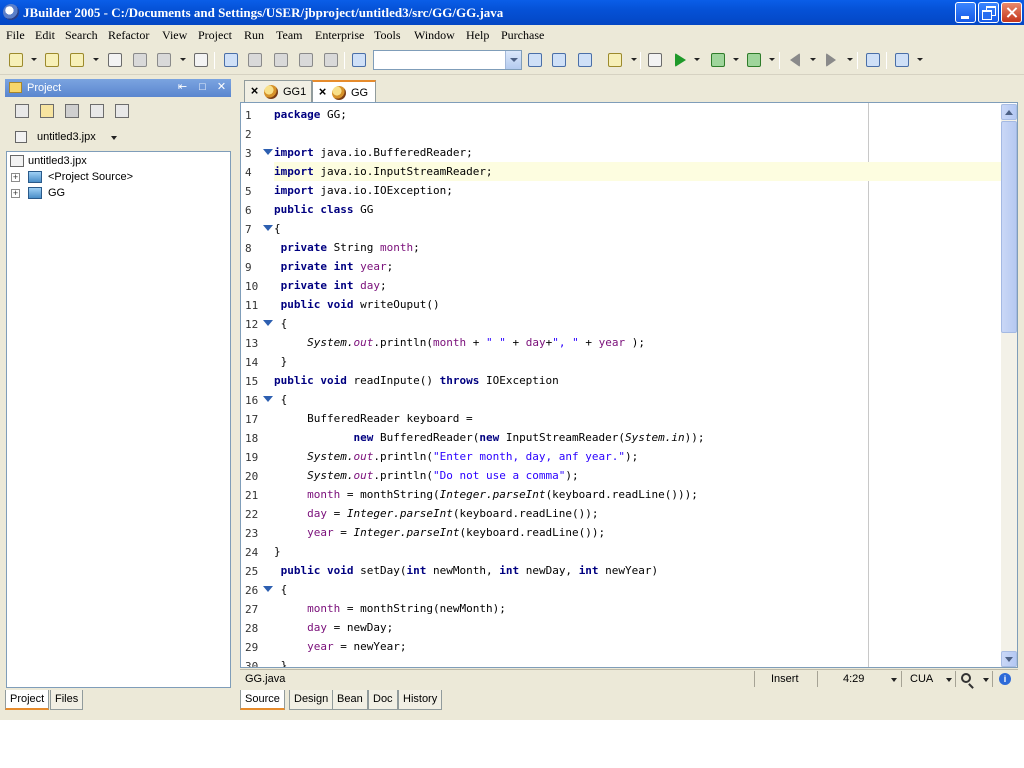 Image resolution: width=1024 pixels, height=768 pixels. Describe the element at coordinates (638, 171) in the screenshot. I see `code-line: import java.io.InputStreamReader;` at that location.